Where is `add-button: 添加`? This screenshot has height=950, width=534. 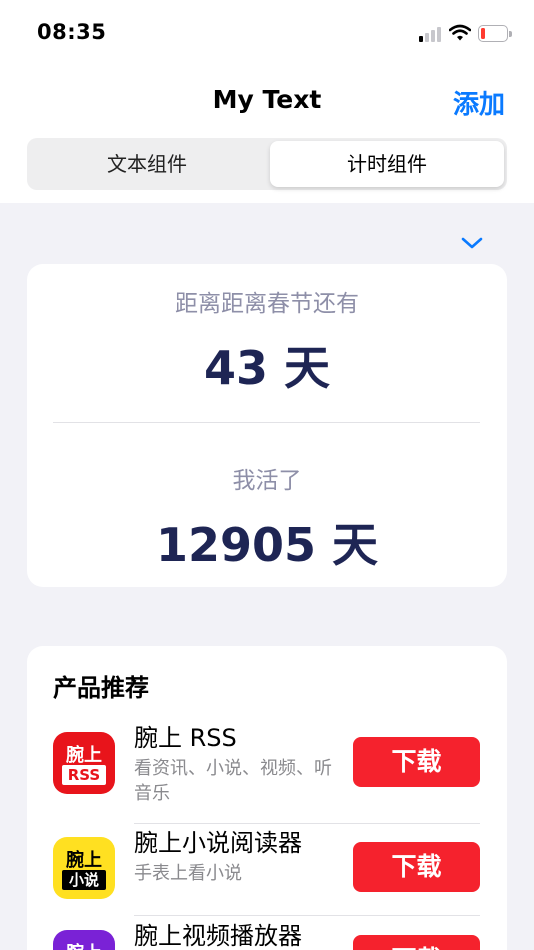
add-button: 添加 is located at coordinates (479, 102).